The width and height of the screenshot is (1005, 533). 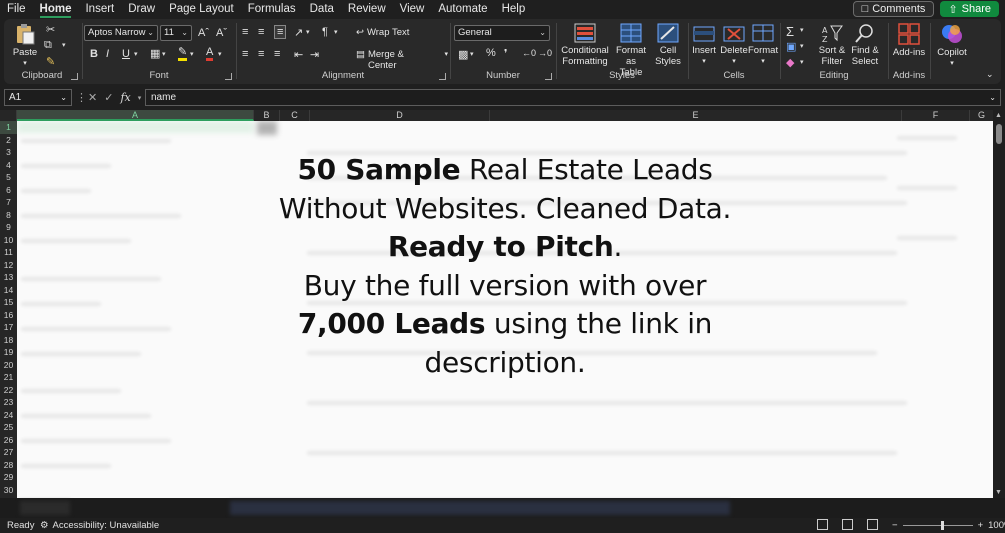 I want to click on column-header-c: C, so click(x=295, y=115).